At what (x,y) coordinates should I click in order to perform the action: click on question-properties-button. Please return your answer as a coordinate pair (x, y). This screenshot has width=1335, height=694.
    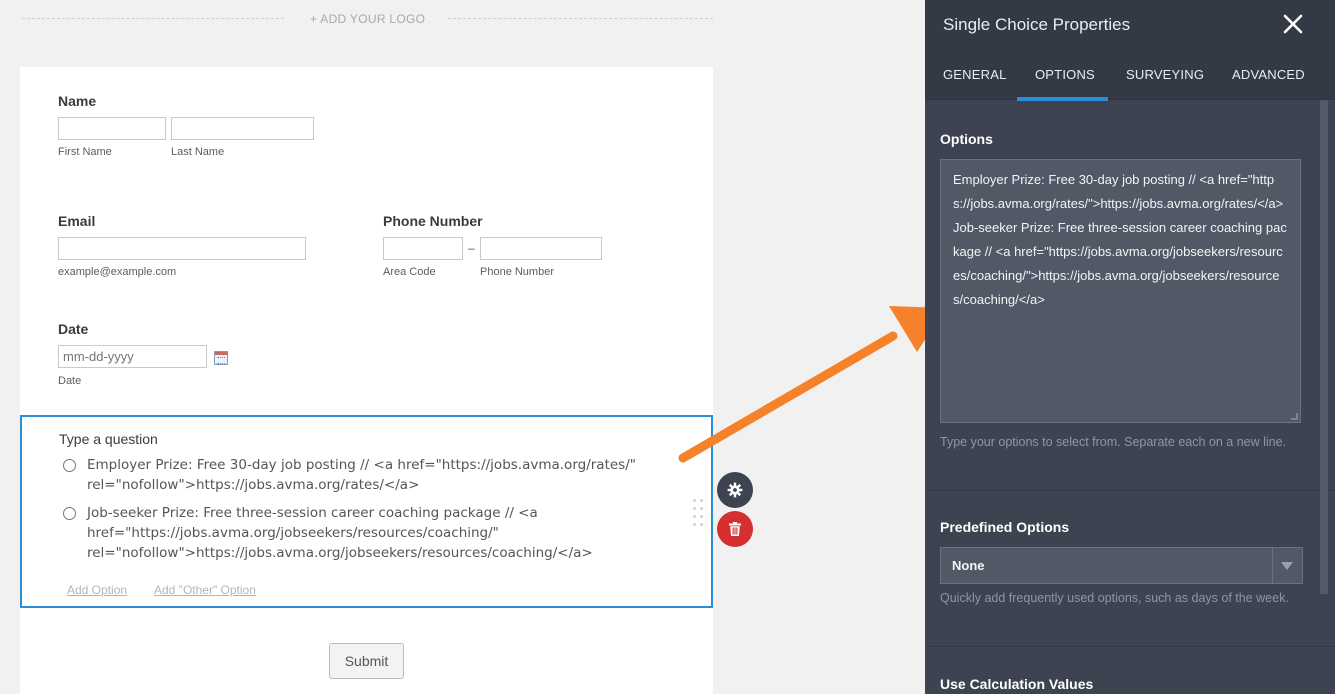
    Looking at the image, I should click on (735, 490).